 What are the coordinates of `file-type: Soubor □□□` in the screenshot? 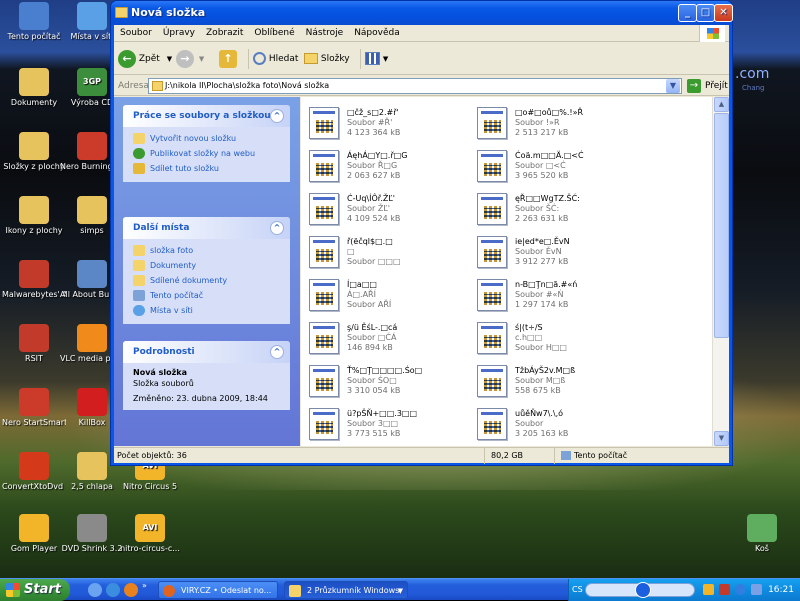 It's located at (374, 261).